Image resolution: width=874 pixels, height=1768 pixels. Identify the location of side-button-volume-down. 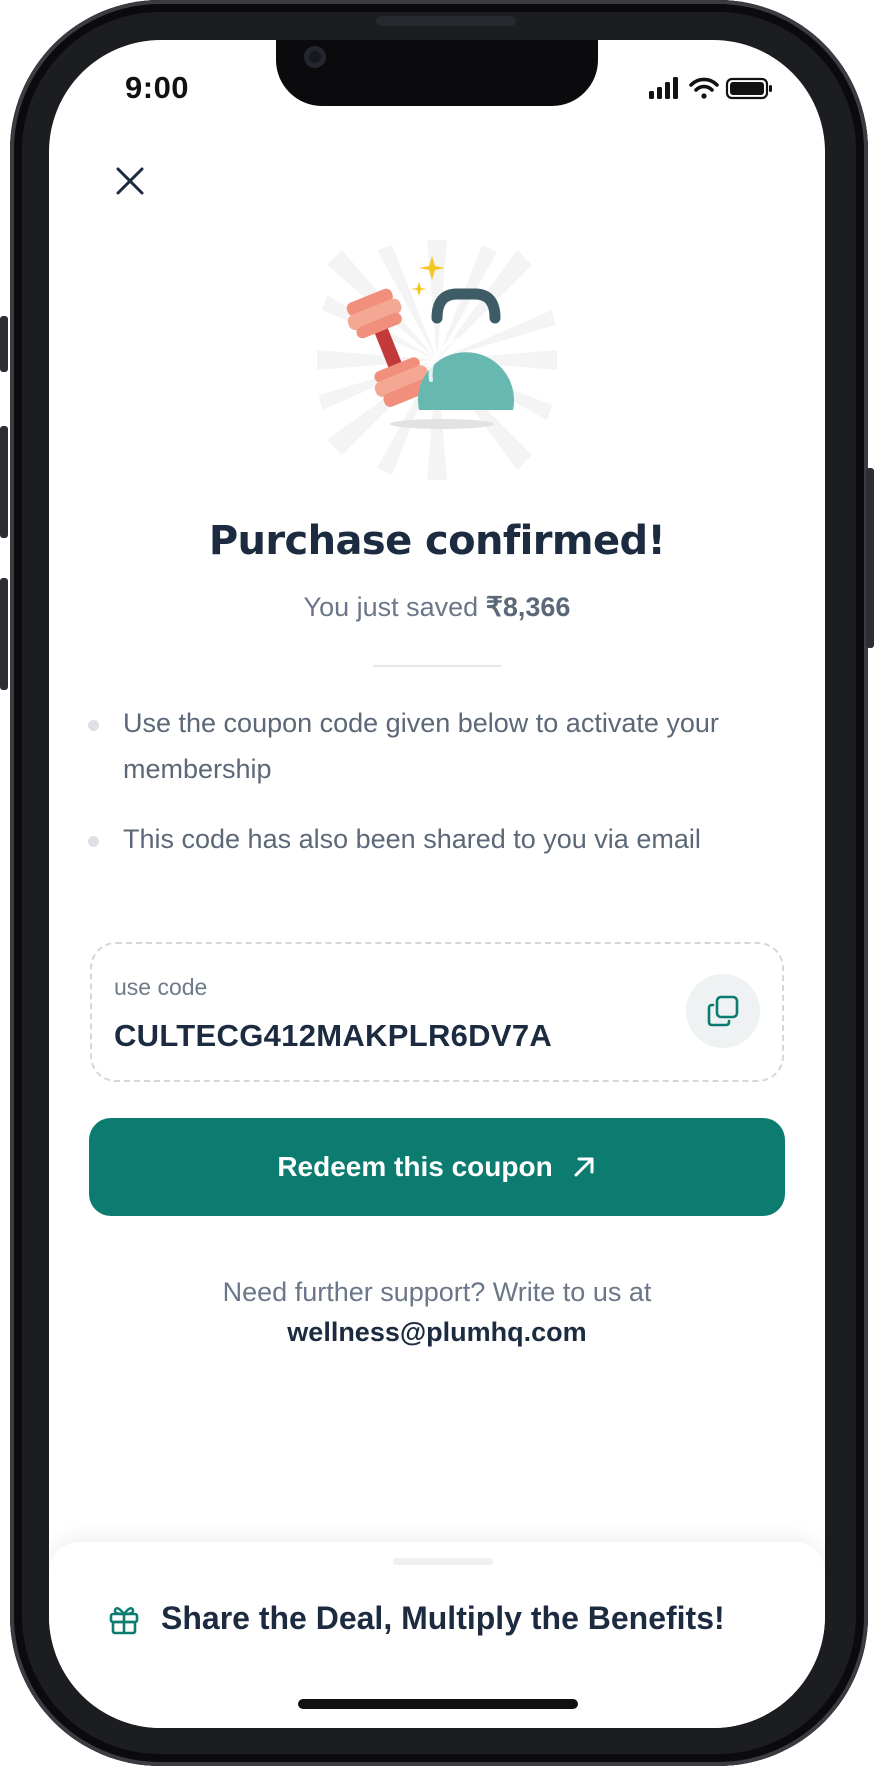
(4, 634).